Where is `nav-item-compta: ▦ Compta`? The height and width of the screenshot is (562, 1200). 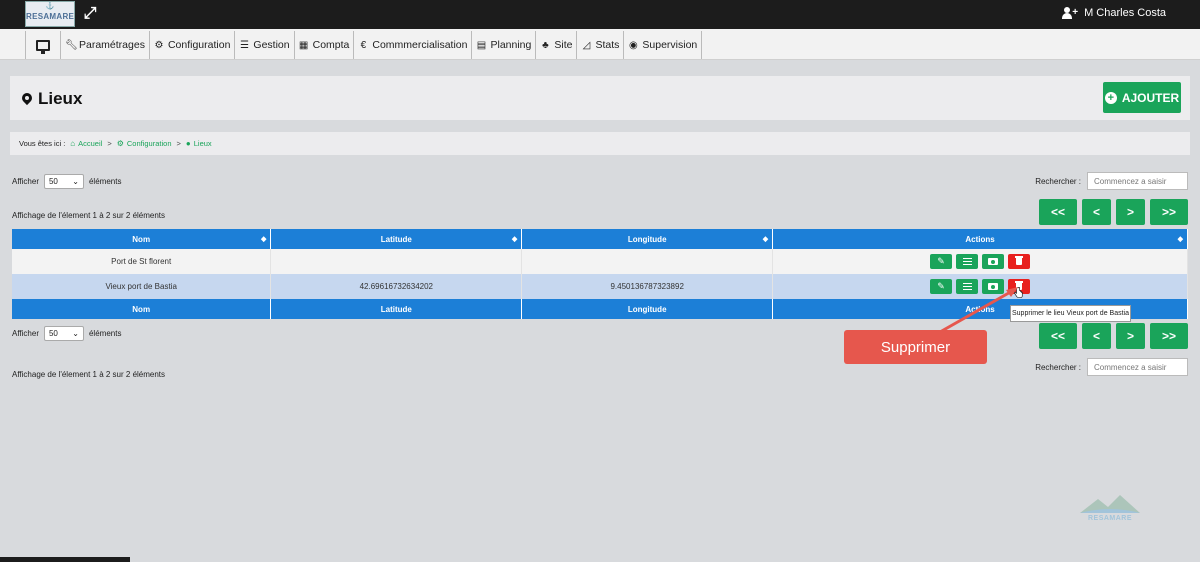
nav-item-compta: ▦ Compta is located at coordinates (325, 45).